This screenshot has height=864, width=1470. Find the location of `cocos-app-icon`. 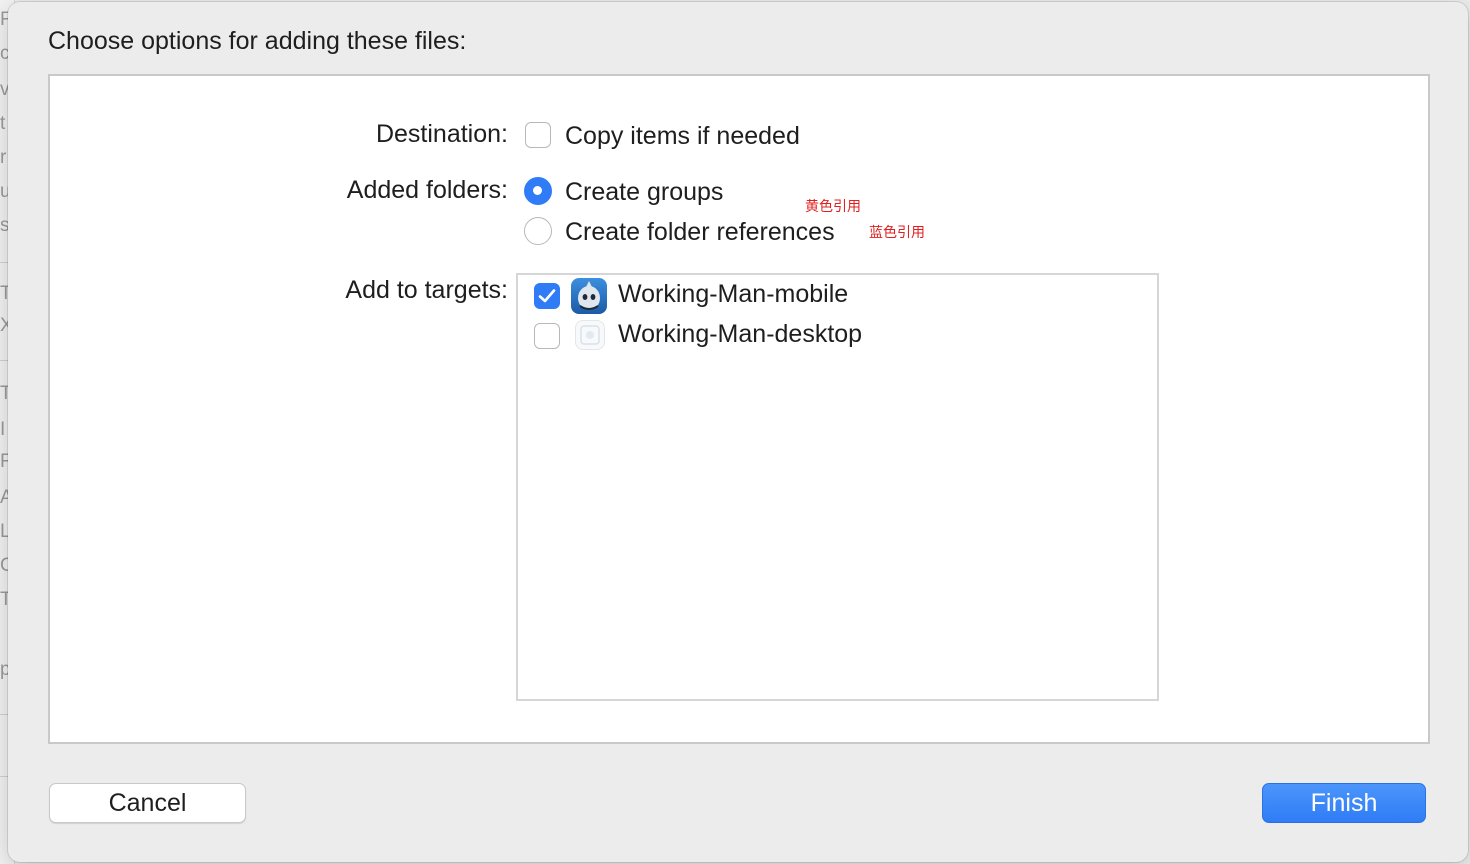

cocos-app-icon is located at coordinates (589, 296).